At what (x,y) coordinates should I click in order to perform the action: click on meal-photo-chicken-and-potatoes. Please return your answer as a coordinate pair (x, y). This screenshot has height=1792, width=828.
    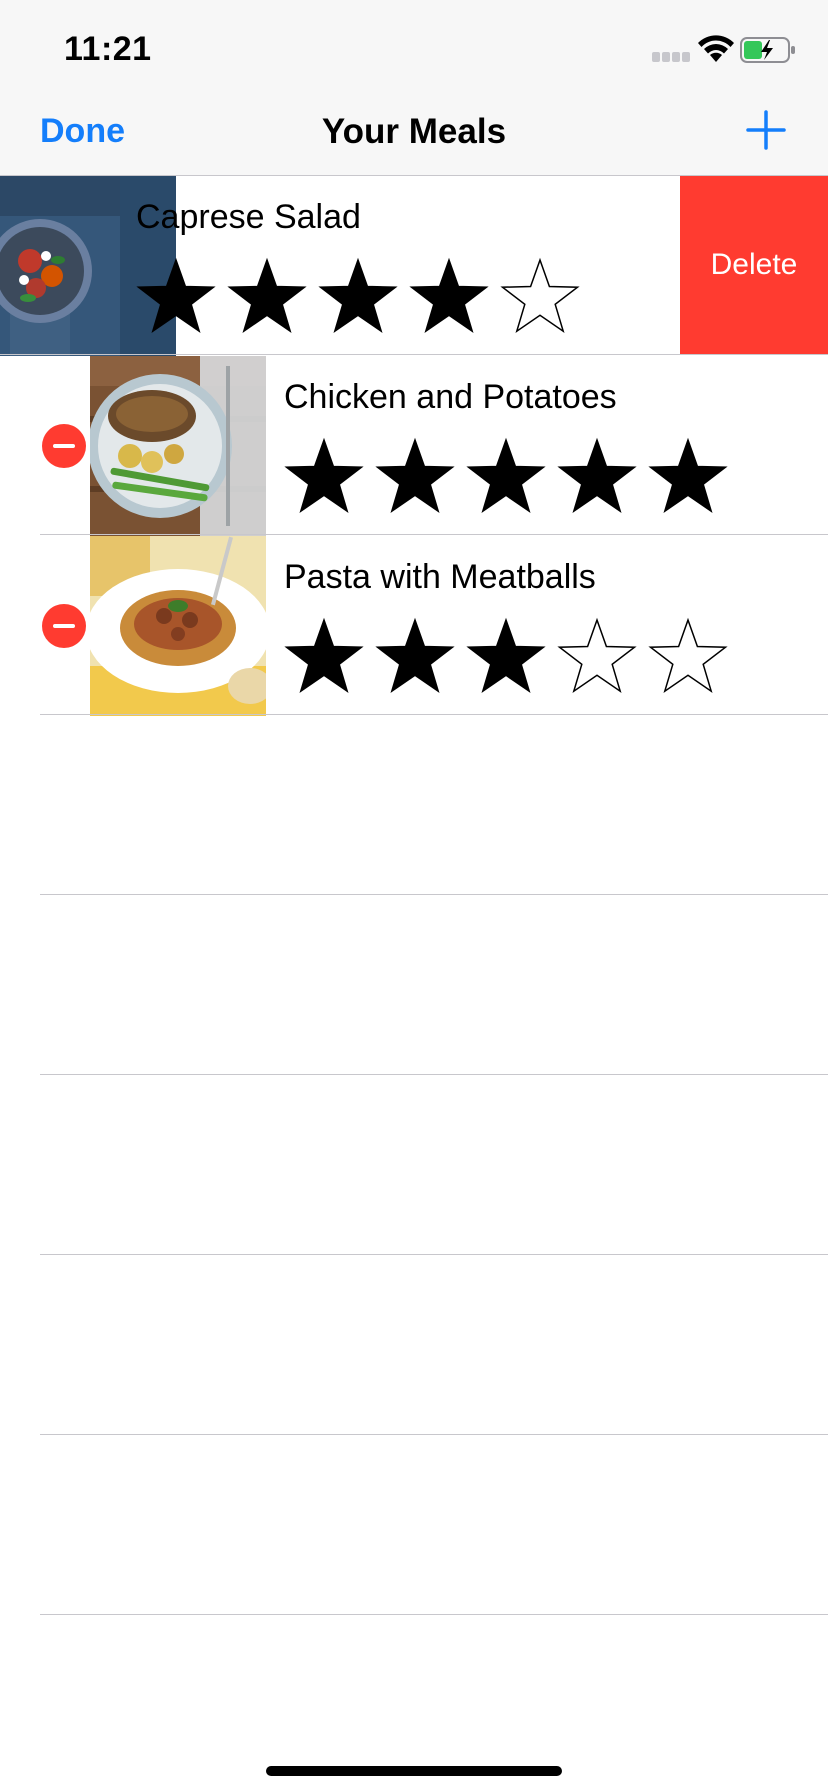
    Looking at the image, I should click on (178, 446).